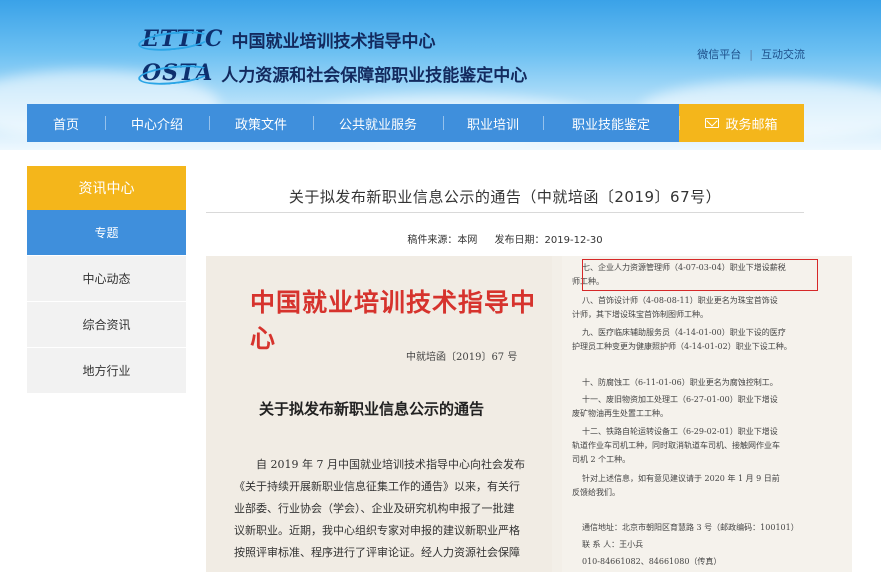 This screenshot has width=881, height=572. Describe the element at coordinates (680, 399) in the screenshot. I see `document-line: 十一、废旧物资加工处理工（6-27-01-00）职业下增设` at that location.